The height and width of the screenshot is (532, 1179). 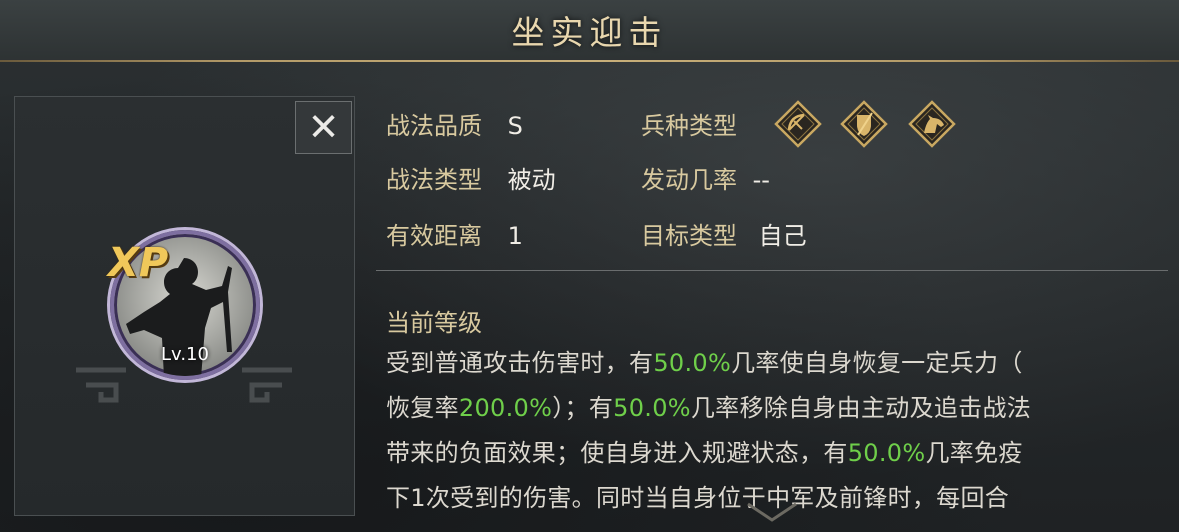 What do you see at coordinates (798, 124) in the screenshot?
I see `bow-icon` at bounding box center [798, 124].